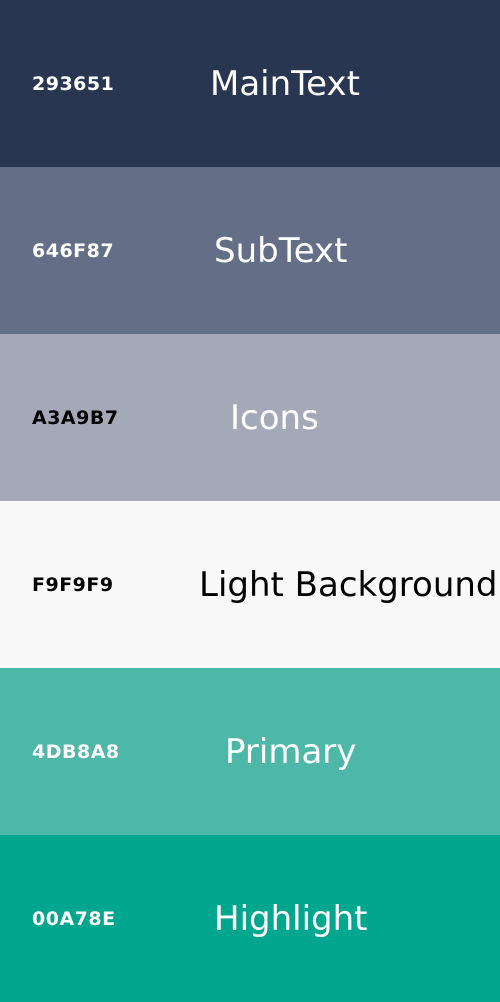 This screenshot has width=500, height=1002. What do you see at coordinates (74, 918) in the screenshot?
I see `hex-code: 00A78E` at bounding box center [74, 918].